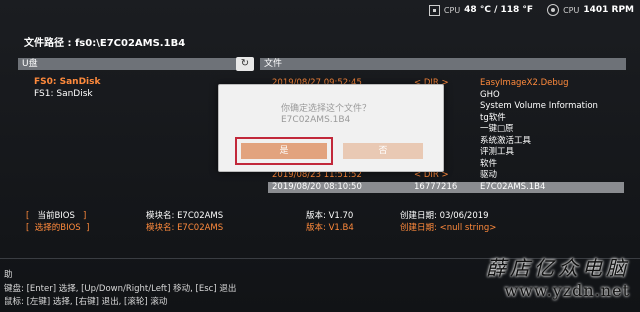 Image resolution: width=640 pixels, height=312 pixels. I want to click on cpu-temp: CPU 48 °C / 118 °F, so click(481, 10).